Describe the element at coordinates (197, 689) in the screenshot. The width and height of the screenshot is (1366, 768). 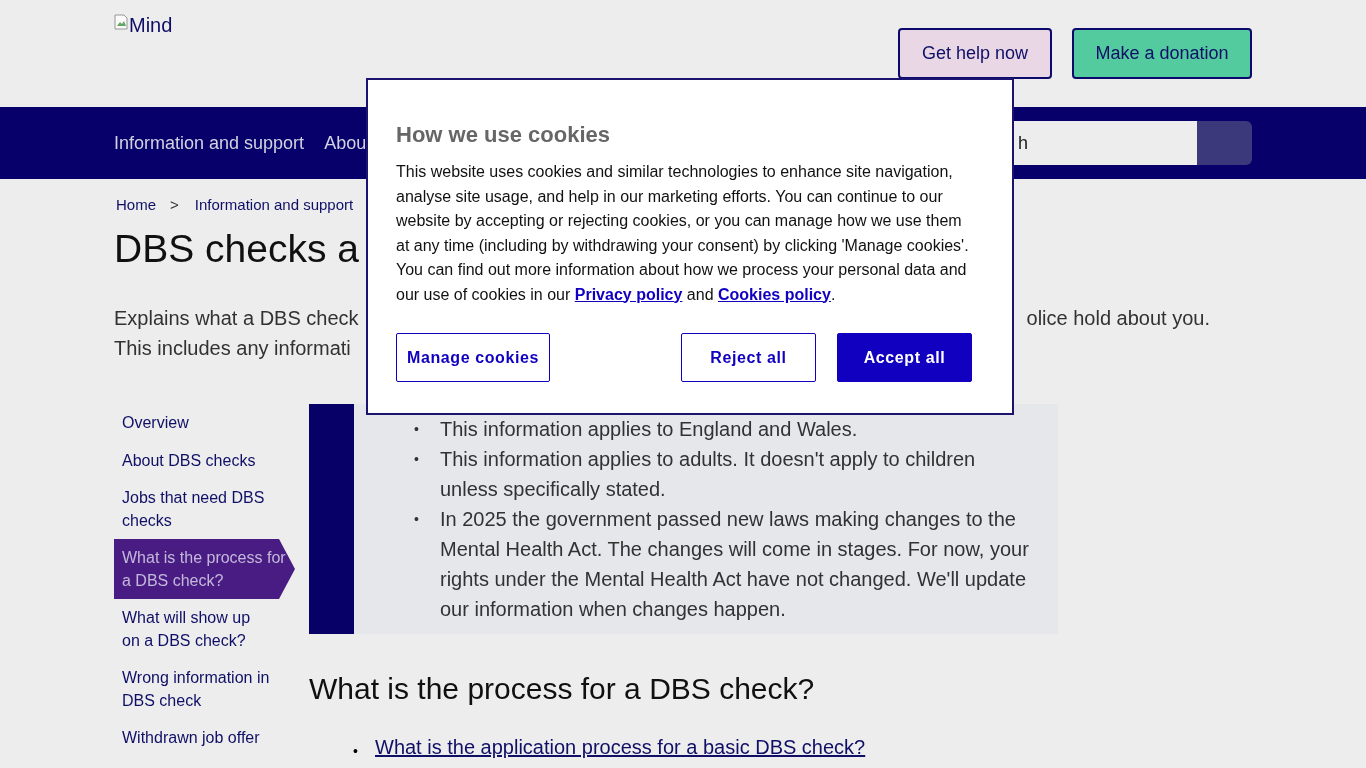
I see `sidebar-link: Wrong information in DBS check` at that location.